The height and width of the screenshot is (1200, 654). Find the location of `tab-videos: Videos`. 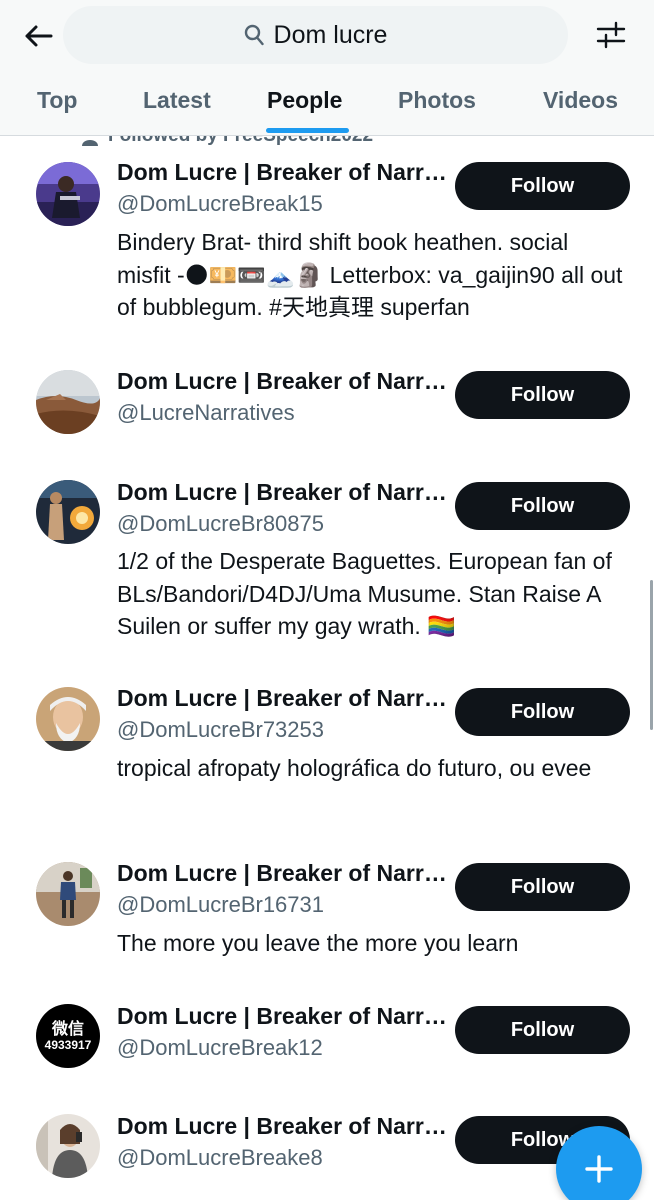

tab-videos: Videos is located at coordinates (580, 108).